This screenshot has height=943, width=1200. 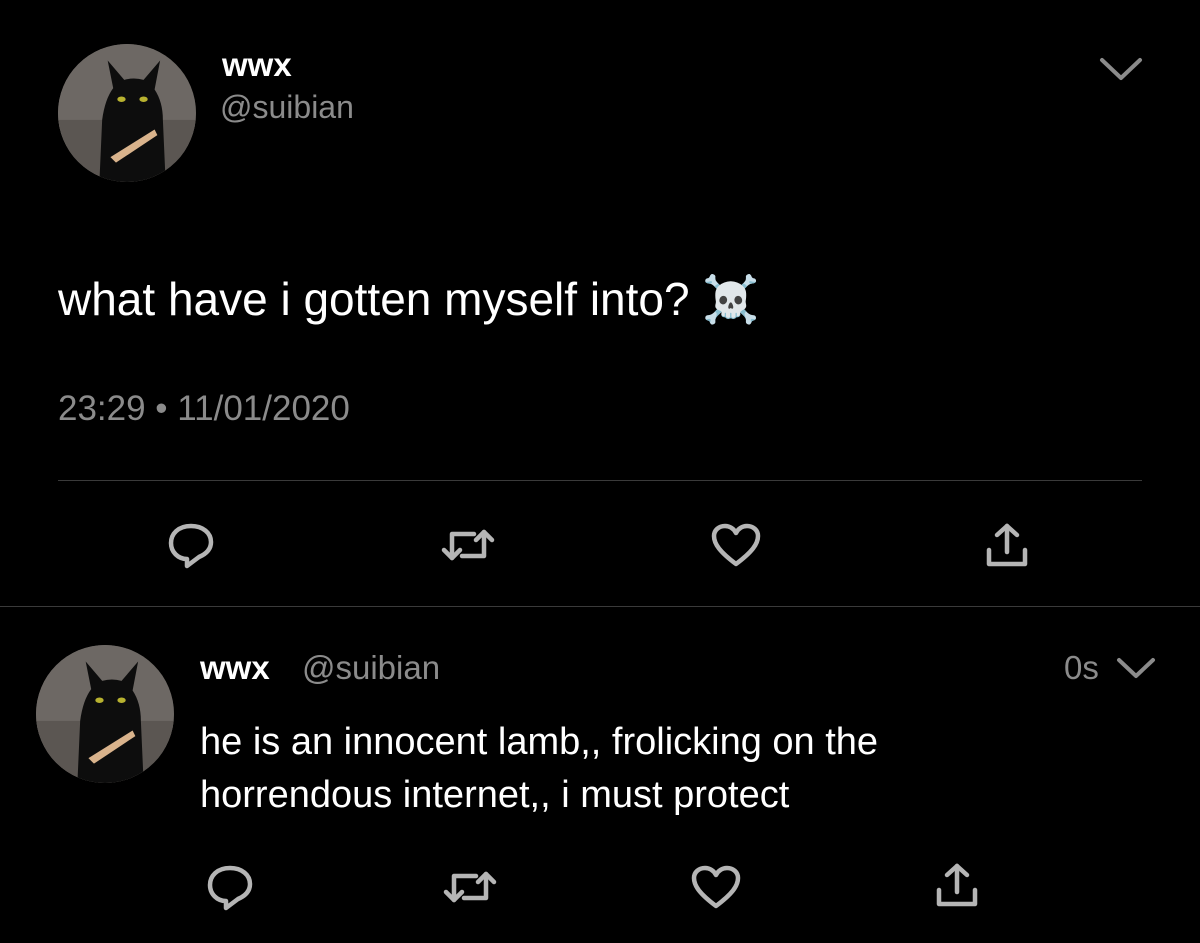 I want to click on reply-text-line: horrendous internet,, i must protect, so click(x=495, y=795).